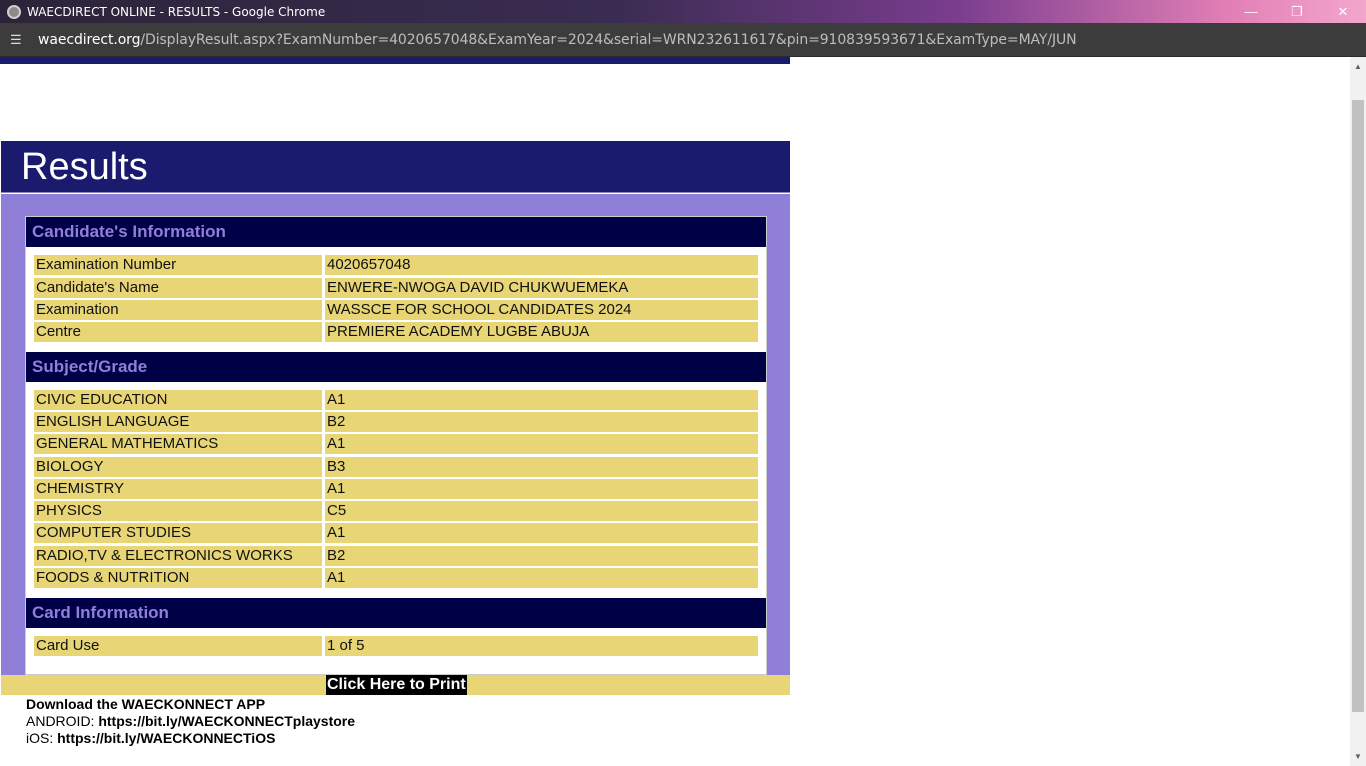 This screenshot has width=1366, height=766. I want to click on row-value: 1 of 5, so click(541, 646).